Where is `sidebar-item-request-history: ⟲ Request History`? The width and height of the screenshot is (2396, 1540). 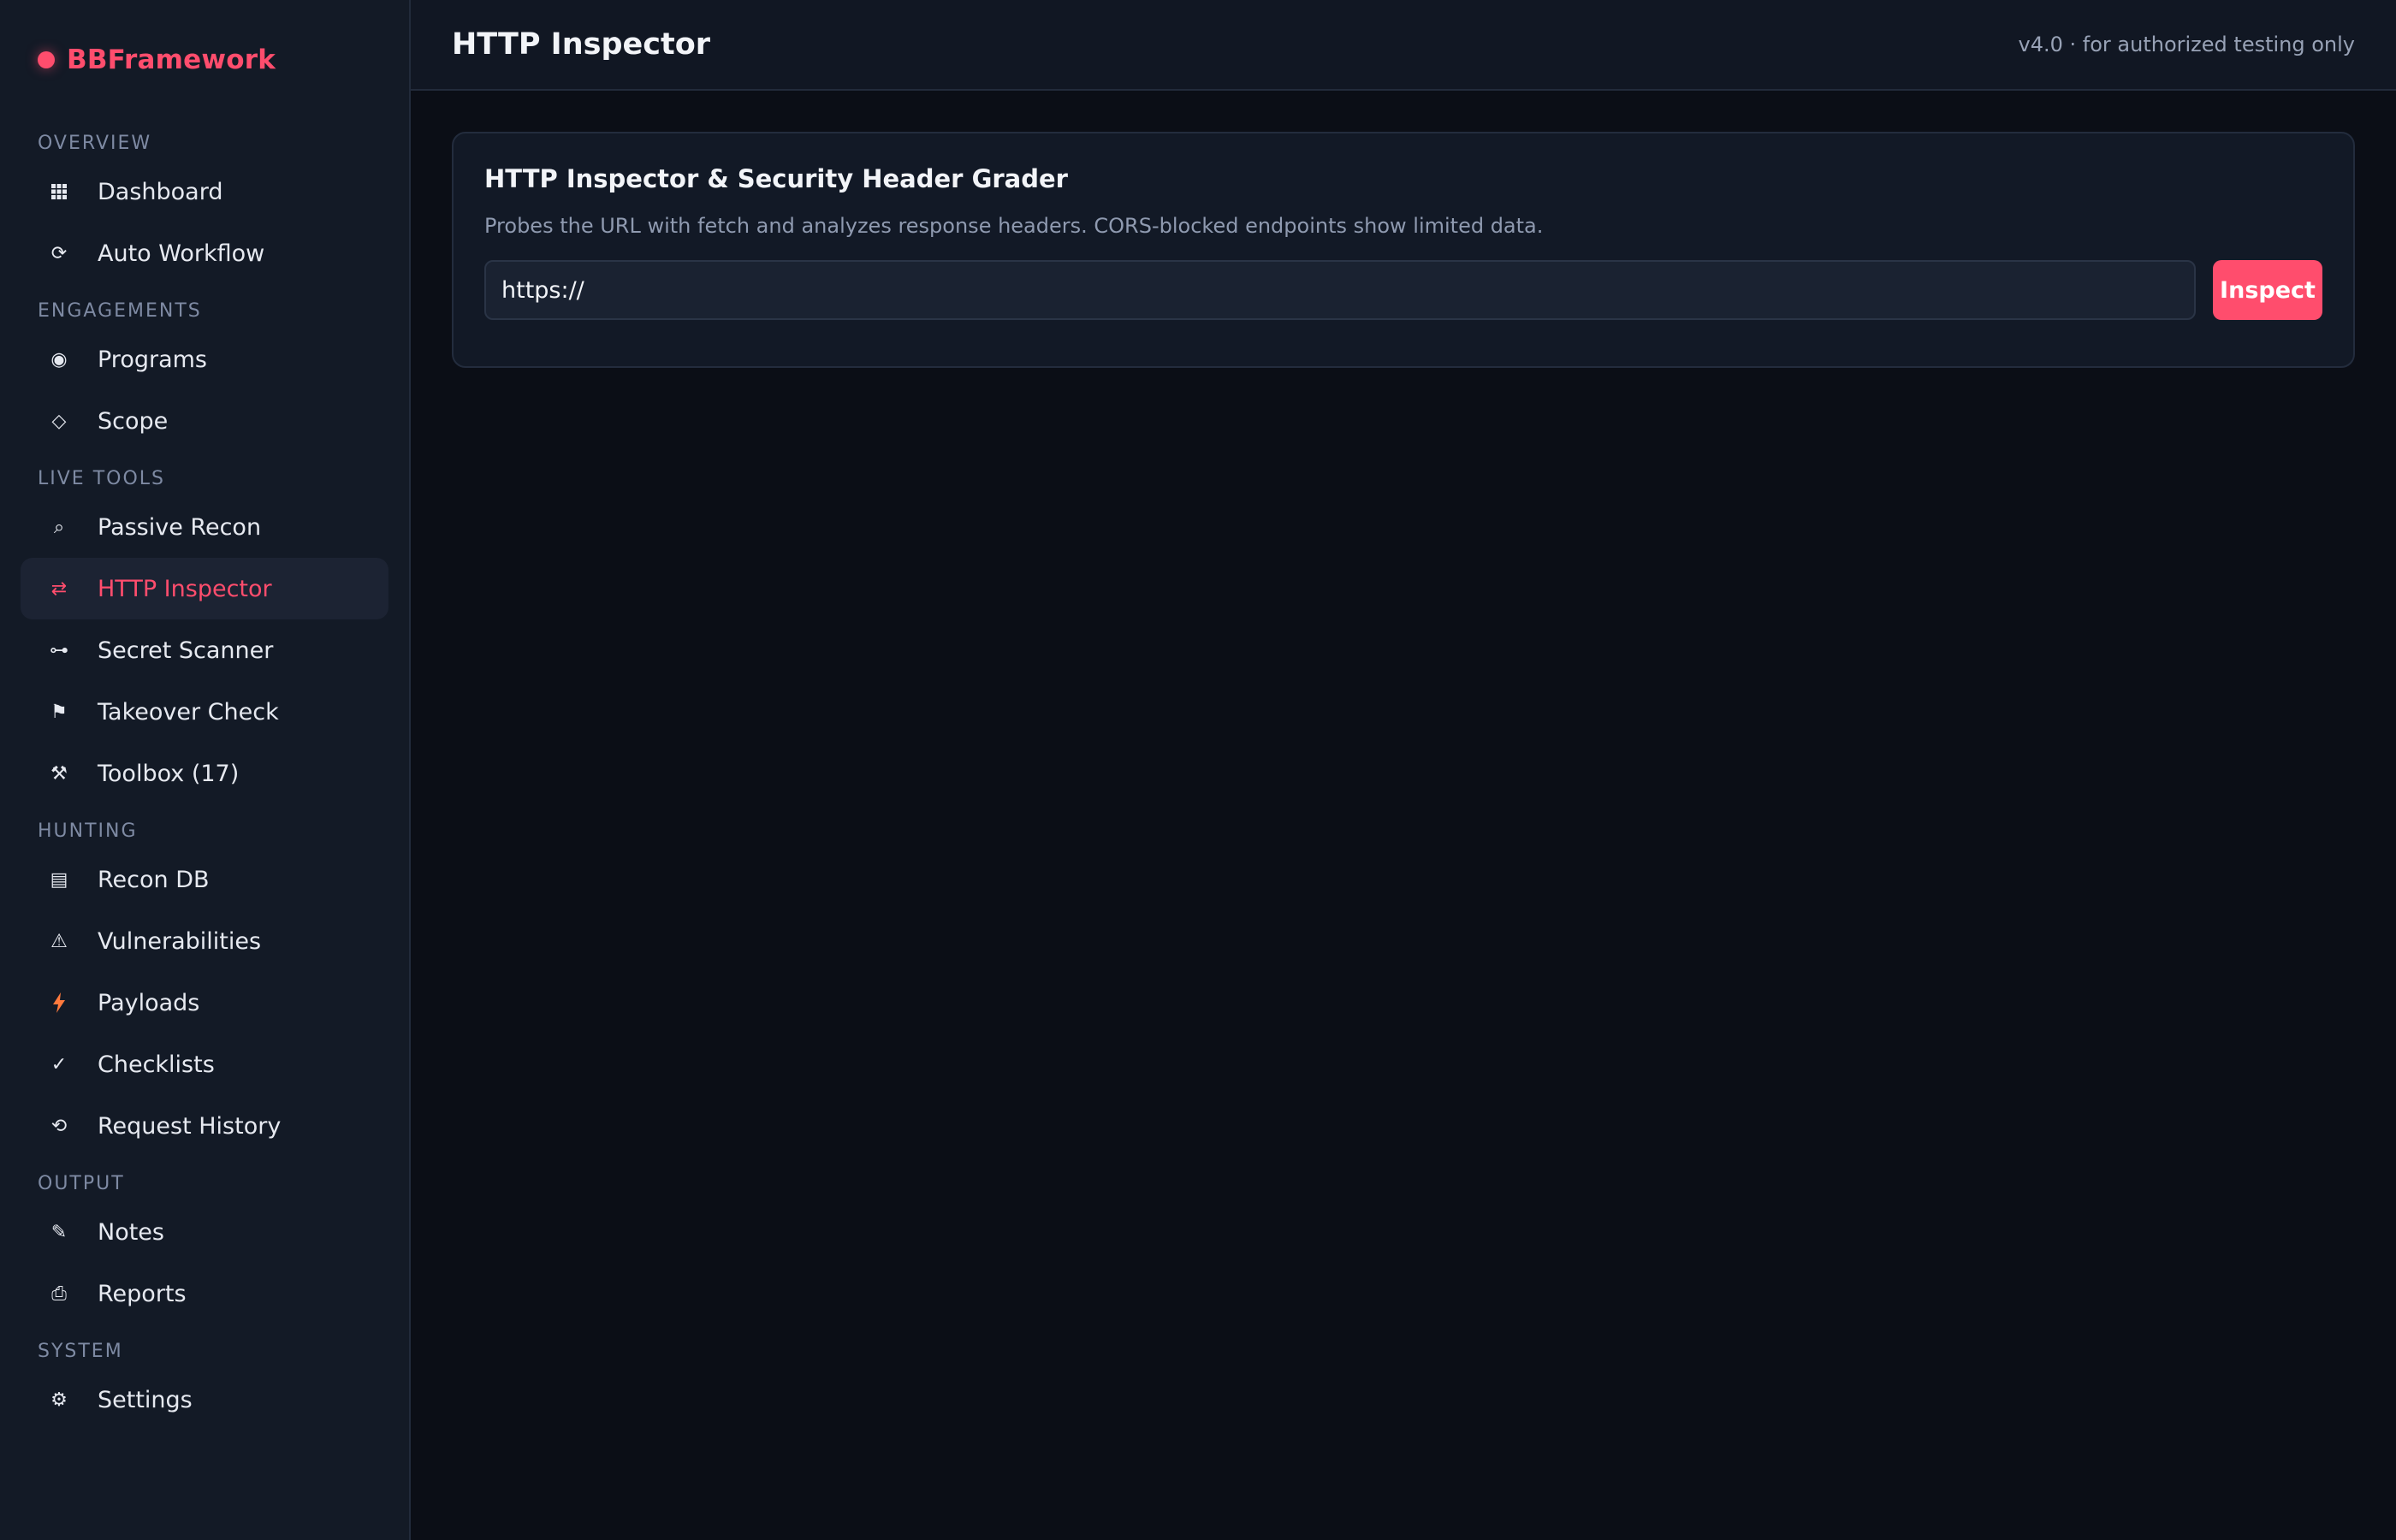 sidebar-item-request-history: ⟲ Request History is located at coordinates (204, 1126).